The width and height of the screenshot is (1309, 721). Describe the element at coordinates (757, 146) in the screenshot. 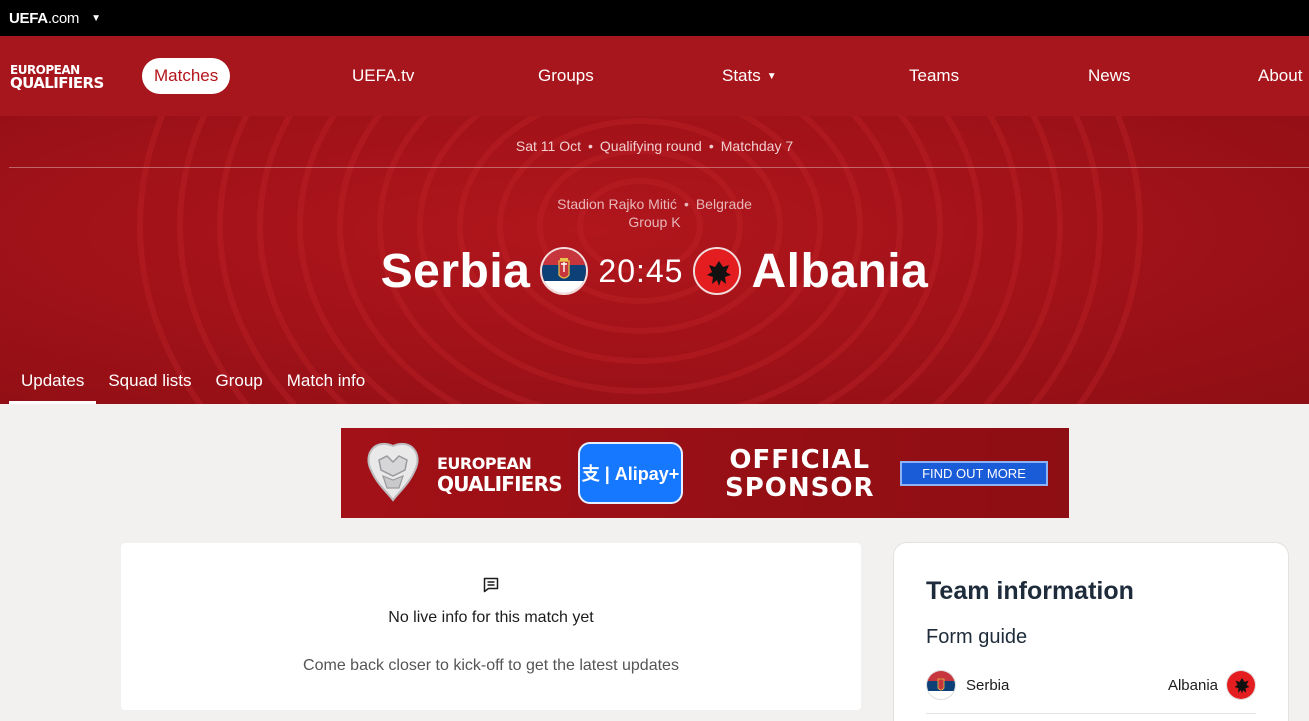

I see `matchday: Matchday 7` at that location.